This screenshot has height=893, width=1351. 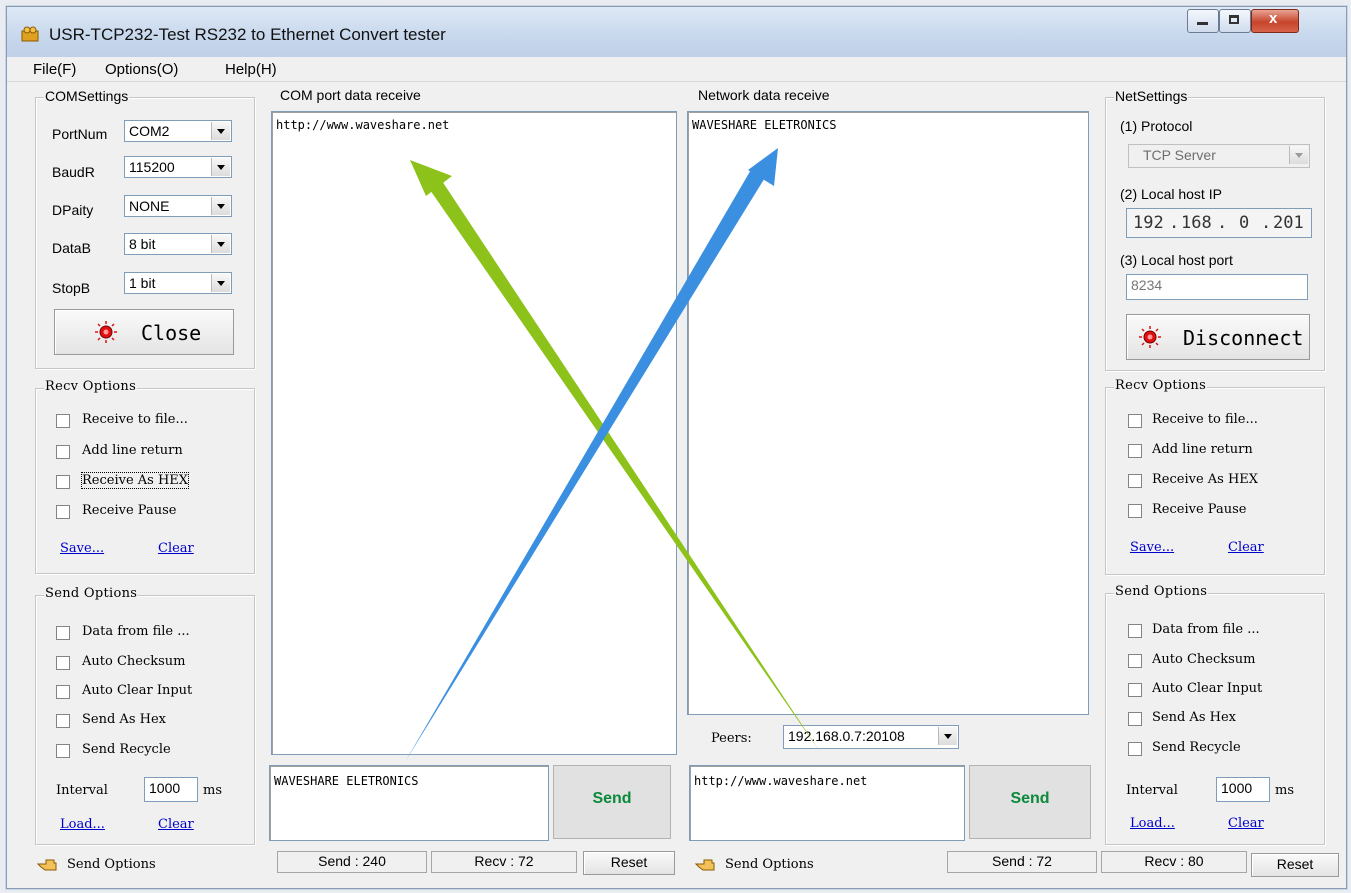 I want to click on com-receive-legend: COM port data receive, so click(x=350, y=95).